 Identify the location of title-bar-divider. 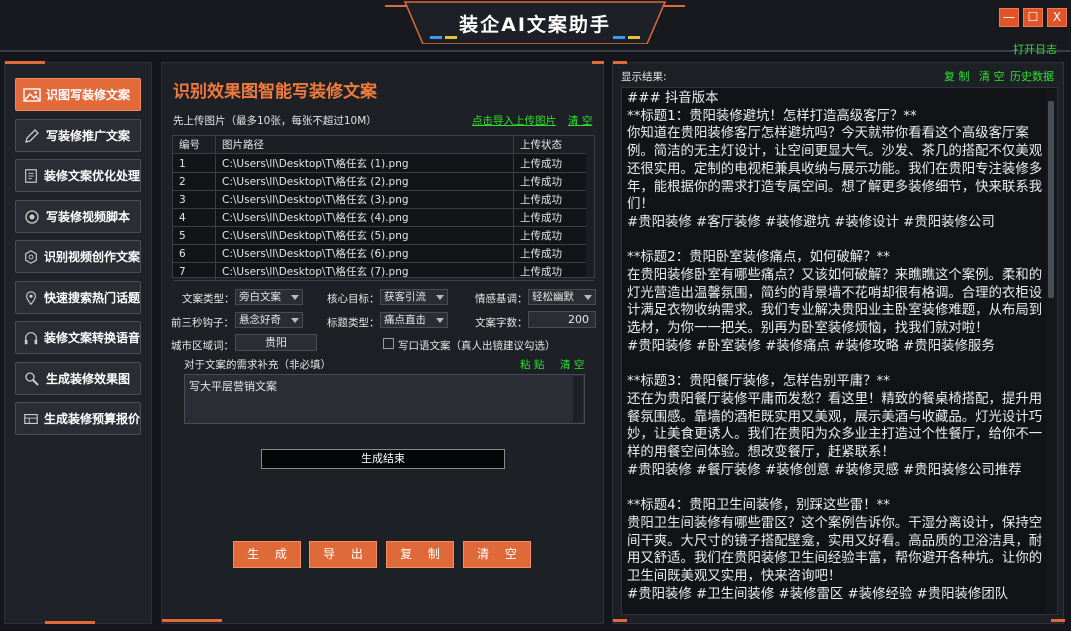
(535, 51).